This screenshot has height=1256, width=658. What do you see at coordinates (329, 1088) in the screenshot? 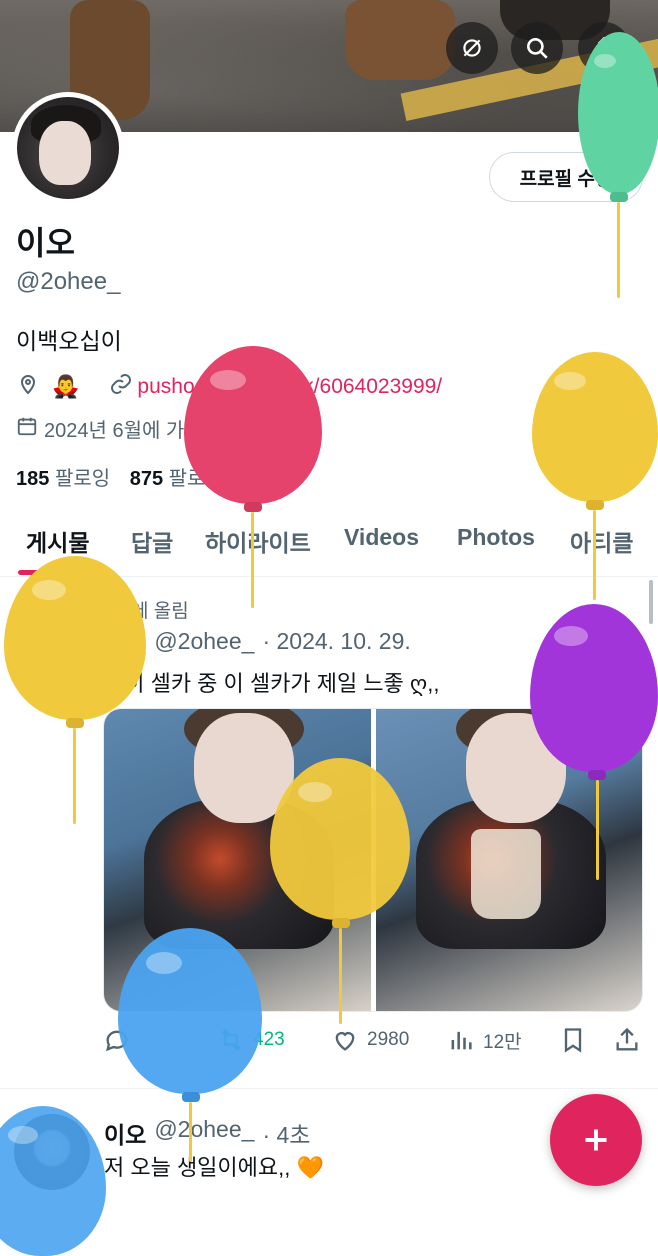
I see `post-divider` at bounding box center [329, 1088].